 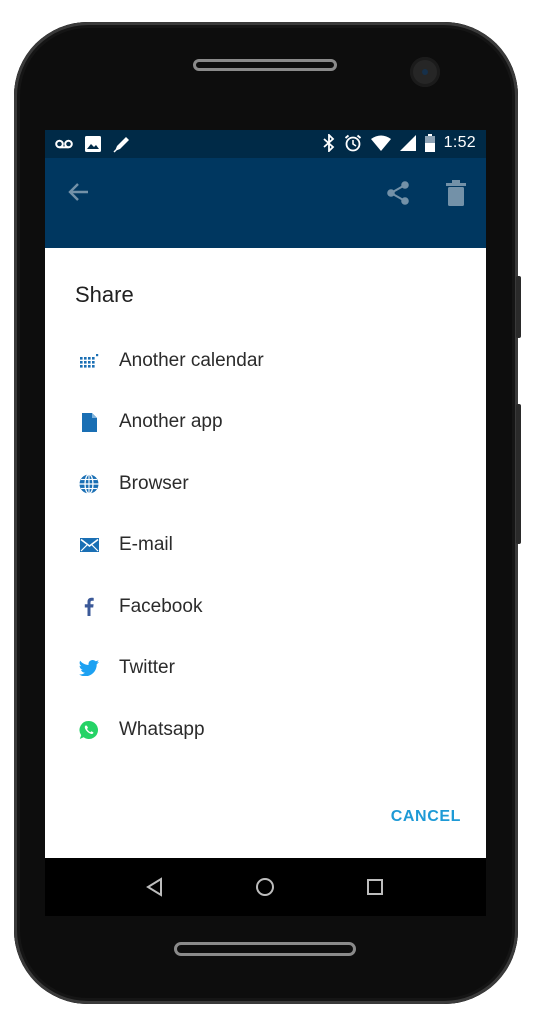 What do you see at coordinates (352, 143) in the screenshot?
I see `alarm-icon` at bounding box center [352, 143].